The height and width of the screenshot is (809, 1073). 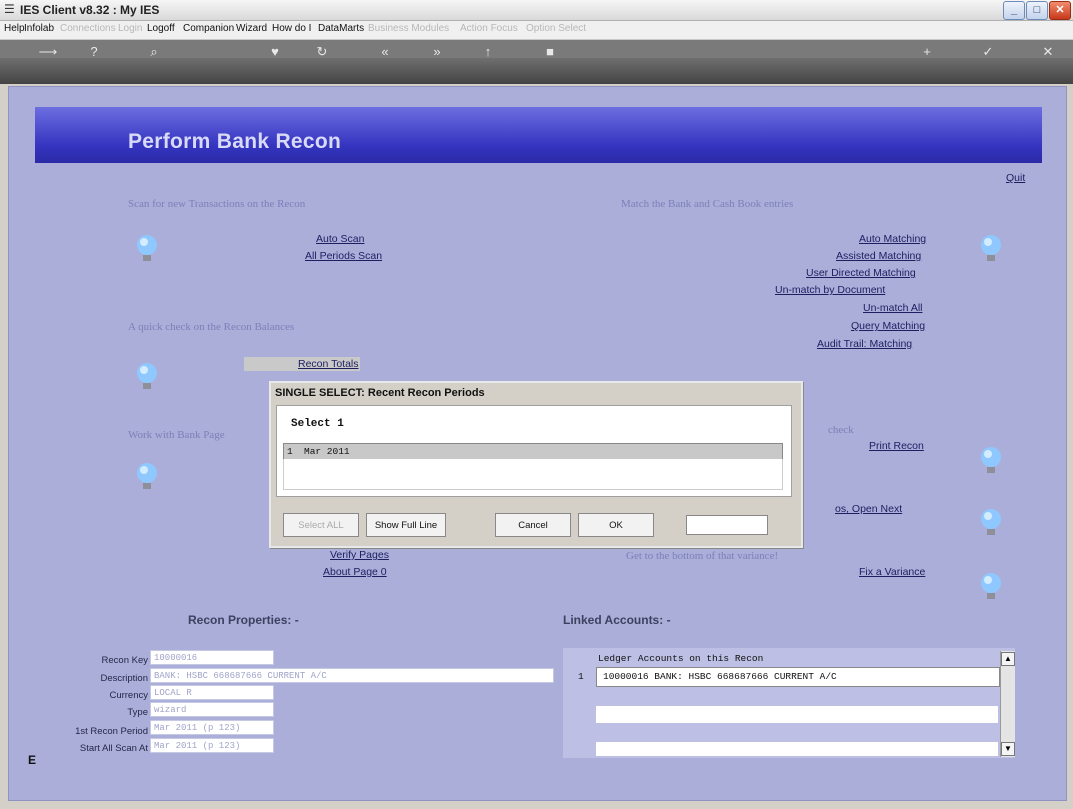 I want to click on page-title: Perform Bank Recon, so click(x=235, y=141).